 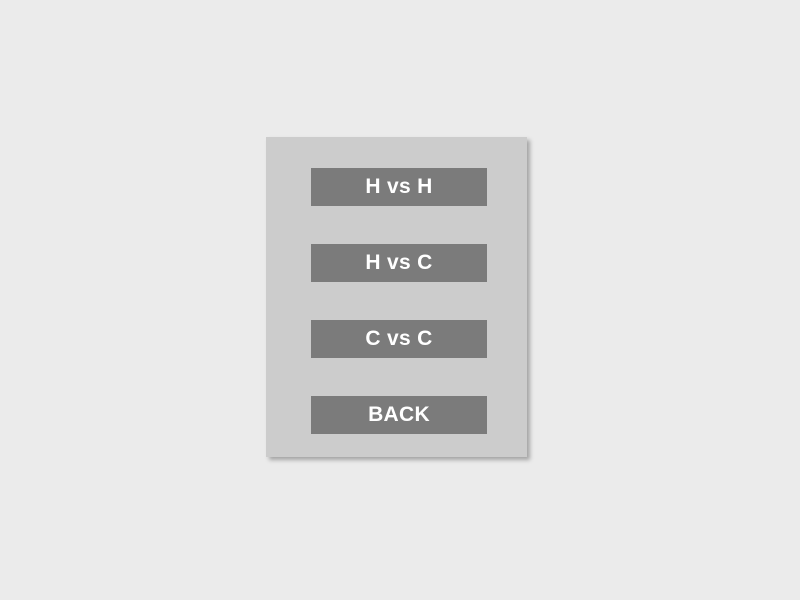 I want to click on human-vs-human-button: H vs H, so click(x=399, y=187).